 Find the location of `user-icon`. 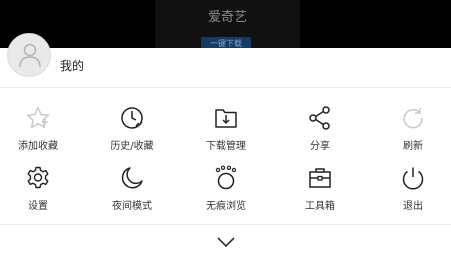

user-icon is located at coordinates (30, 55).